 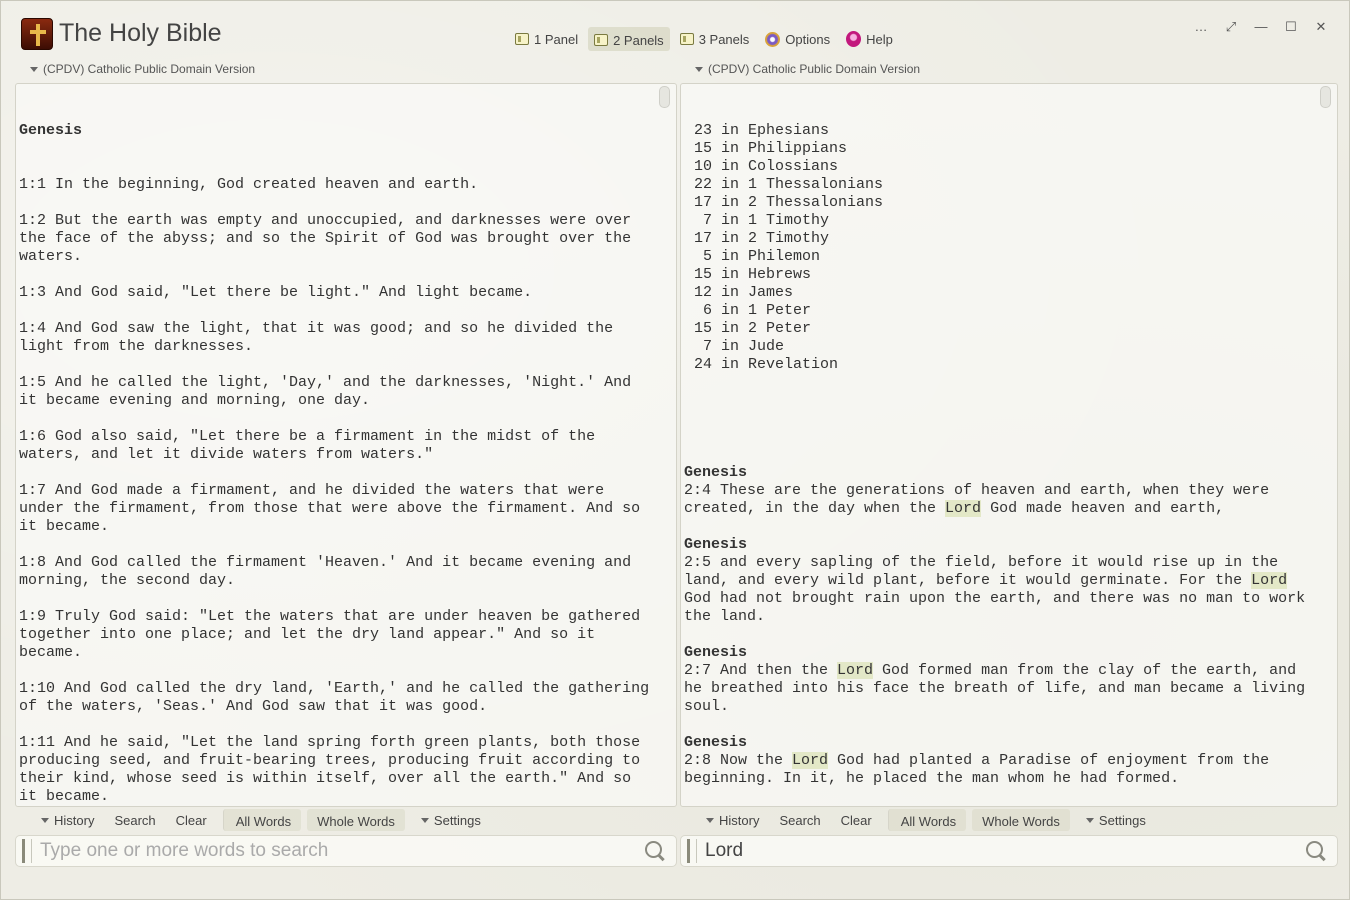 What do you see at coordinates (140, 33) in the screenshot?
I see `app-title: The Holy Bible` at bounding box center [140, 33].